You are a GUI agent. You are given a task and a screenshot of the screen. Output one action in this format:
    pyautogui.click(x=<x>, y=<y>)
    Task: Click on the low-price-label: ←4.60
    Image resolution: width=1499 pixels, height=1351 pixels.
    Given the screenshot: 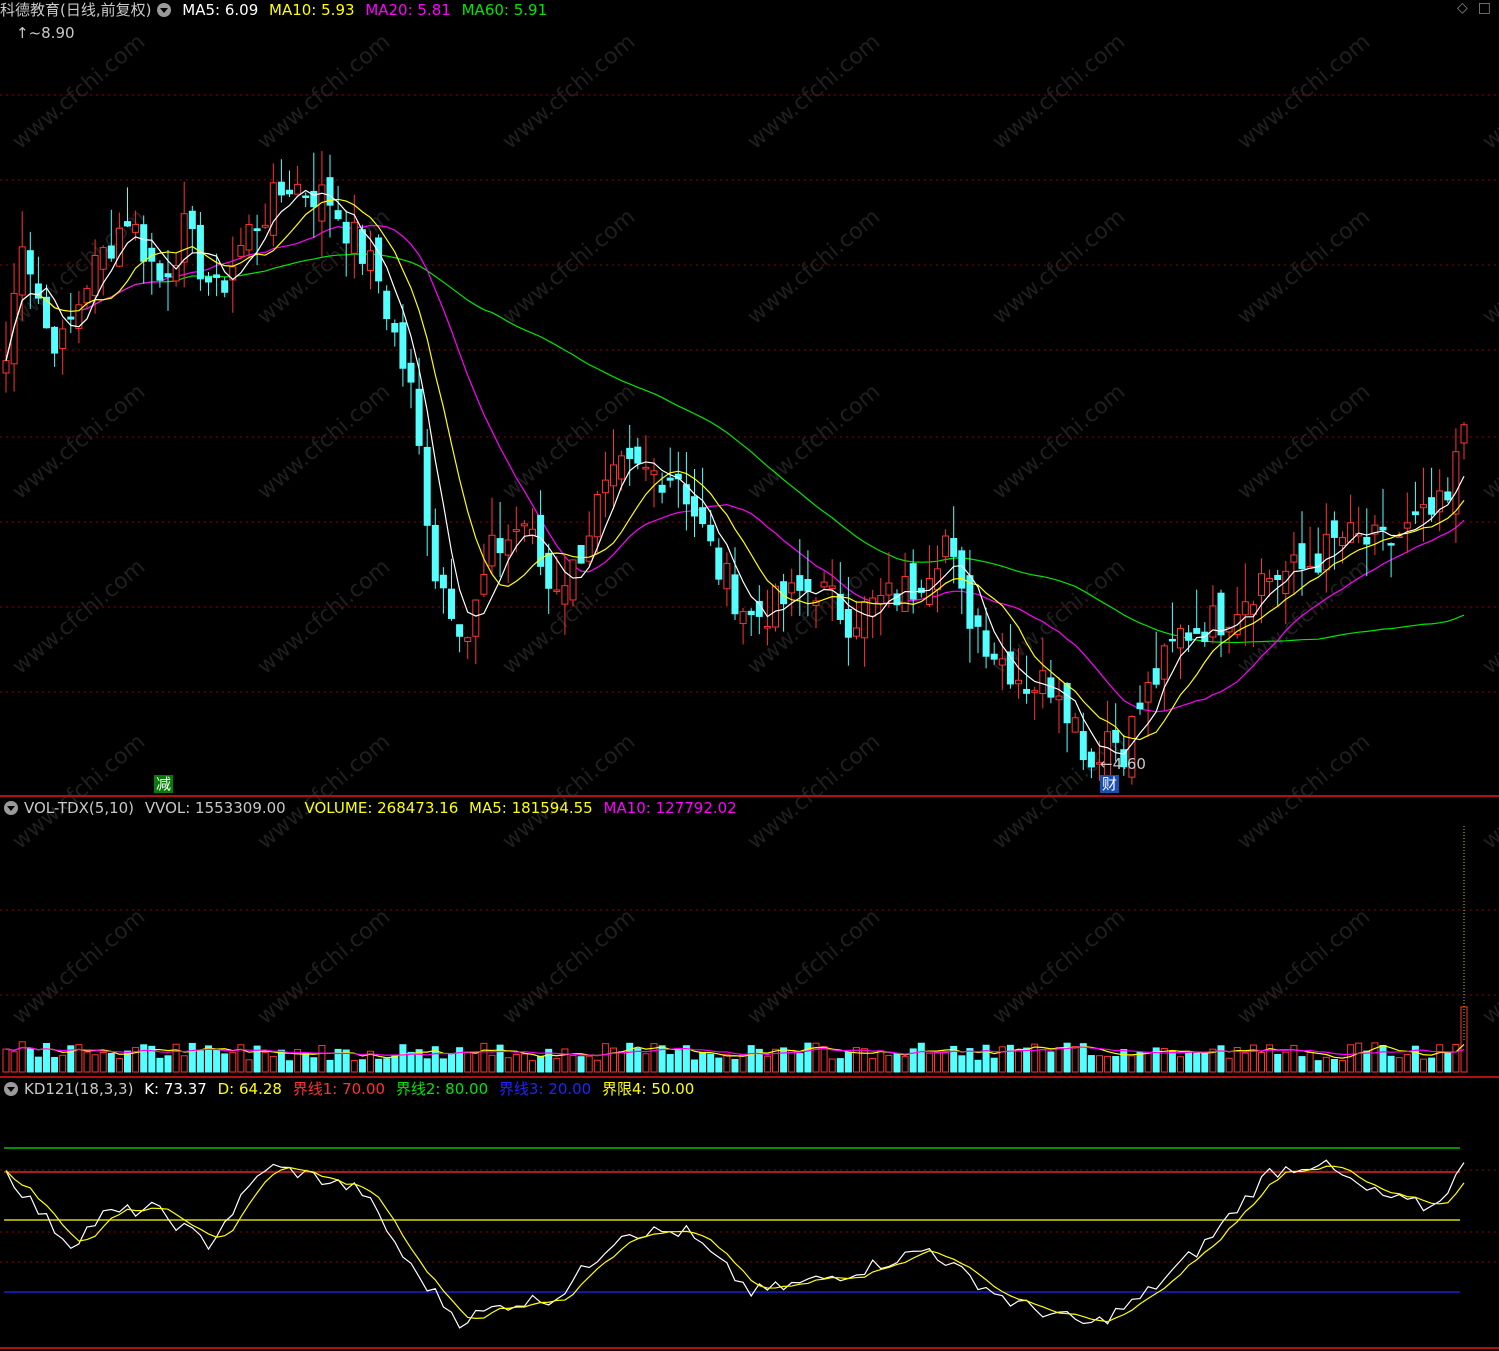 What is the action you would take?
    pyautogui.click(x=1123, y=764)
    